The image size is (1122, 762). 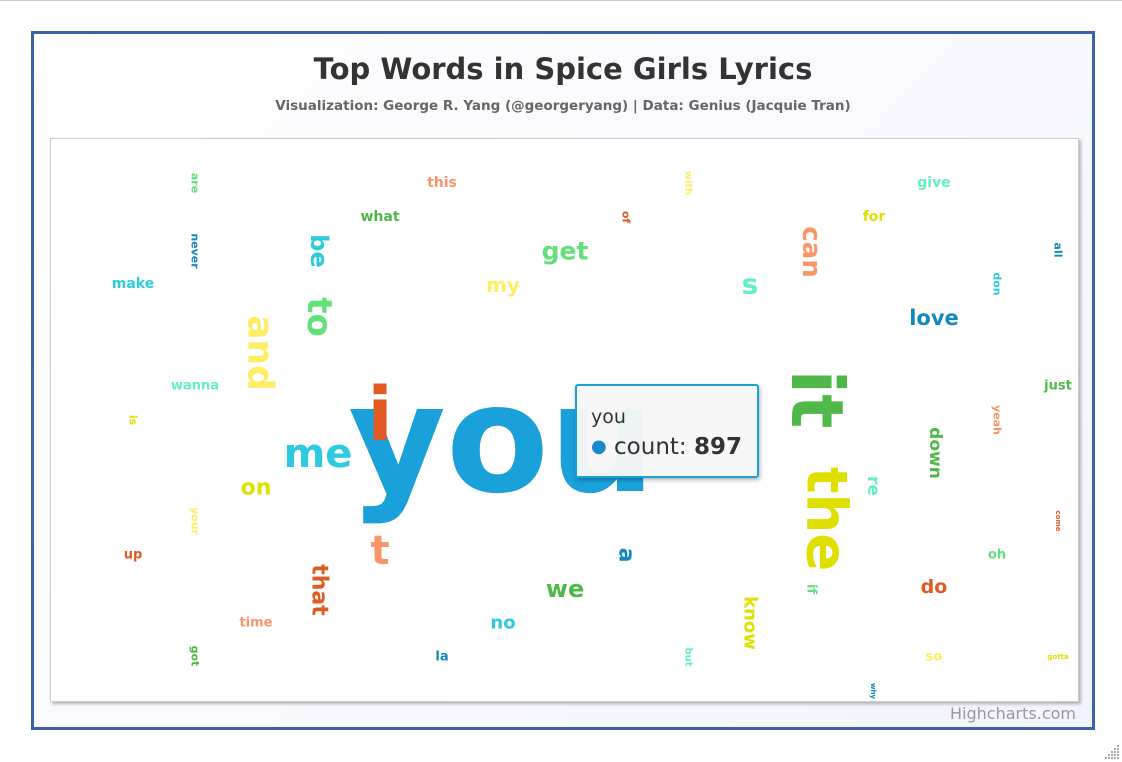 I want to click on page-top-rule, so click(x=561, y=0).